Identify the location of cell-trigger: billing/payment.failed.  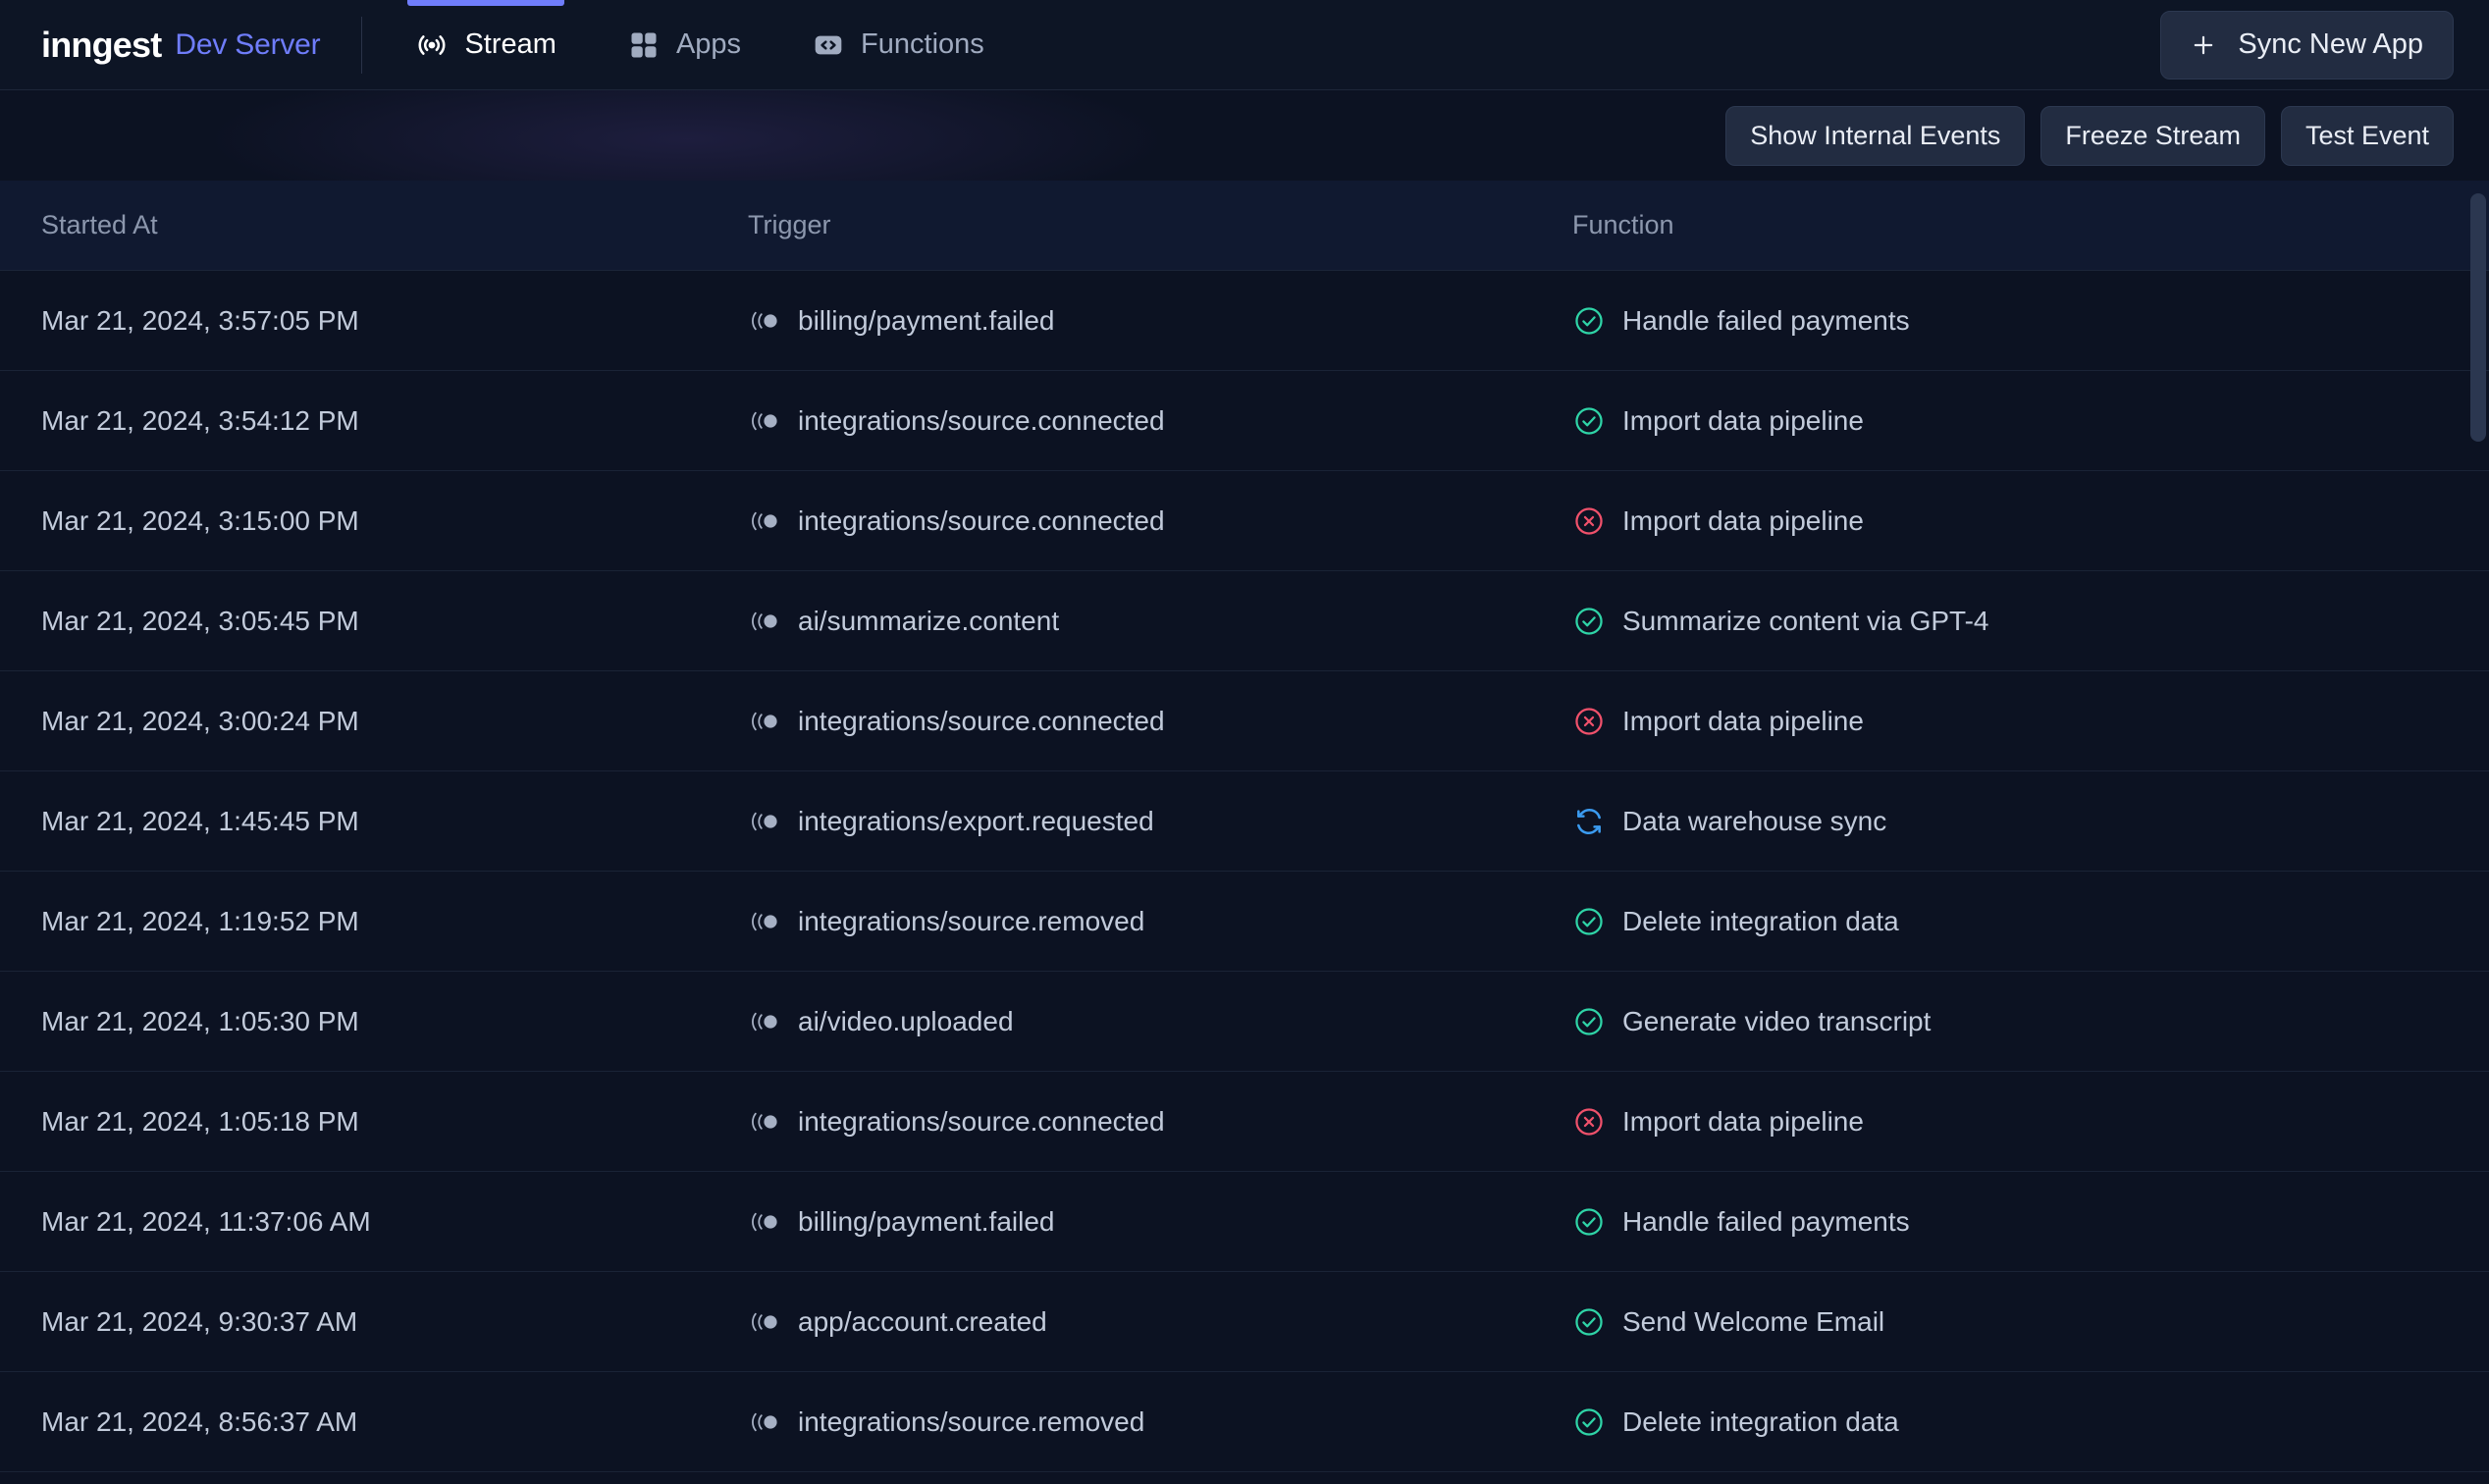
(1160, 321).